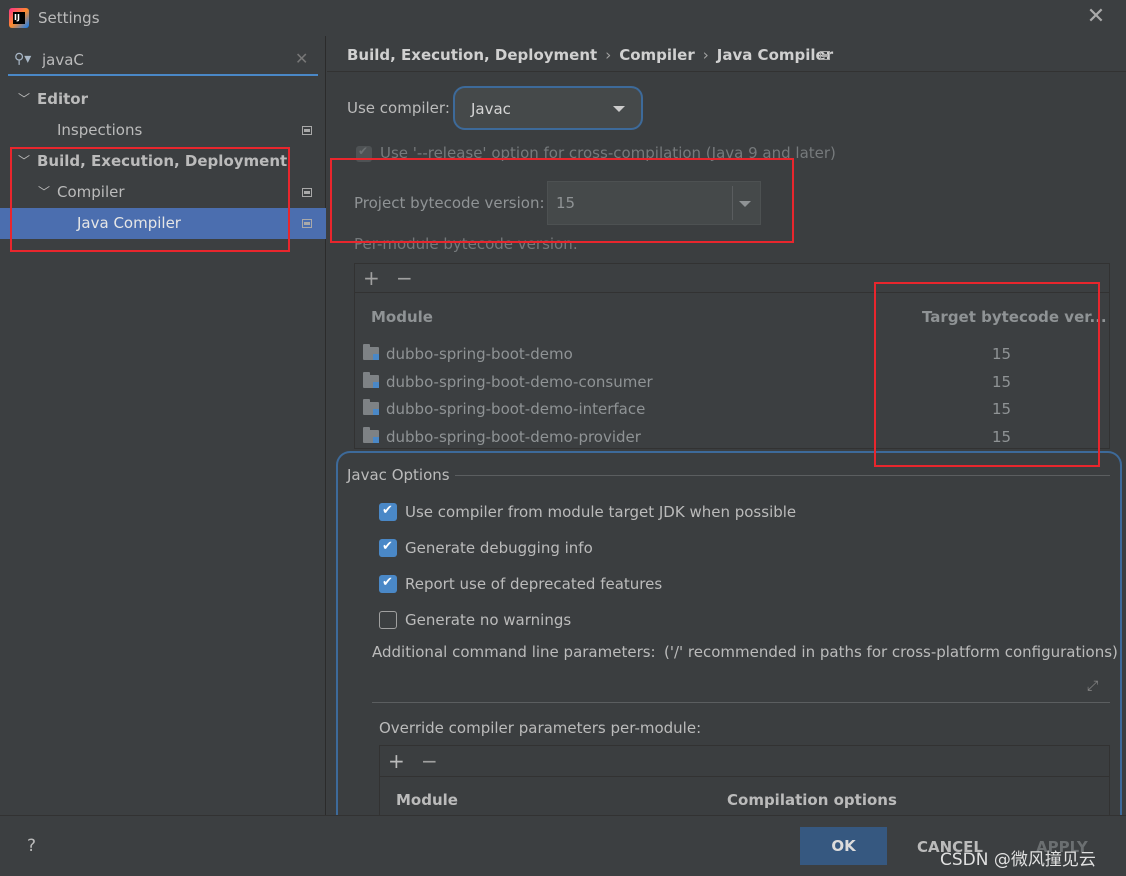 This screenshot has width=1126, height=876. Describe the element at coordinates (398, 475) in the screenshot. I see `javac-options-title: Javac Options` at that location.